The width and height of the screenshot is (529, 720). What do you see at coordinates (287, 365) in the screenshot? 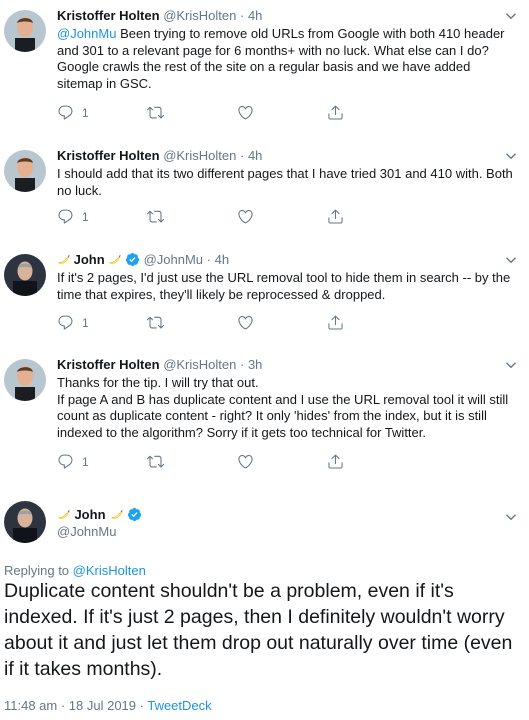
I see `tweet-header: Kristoffer Holten @KrisHolten · 3h` at bounding box center [287, 365].